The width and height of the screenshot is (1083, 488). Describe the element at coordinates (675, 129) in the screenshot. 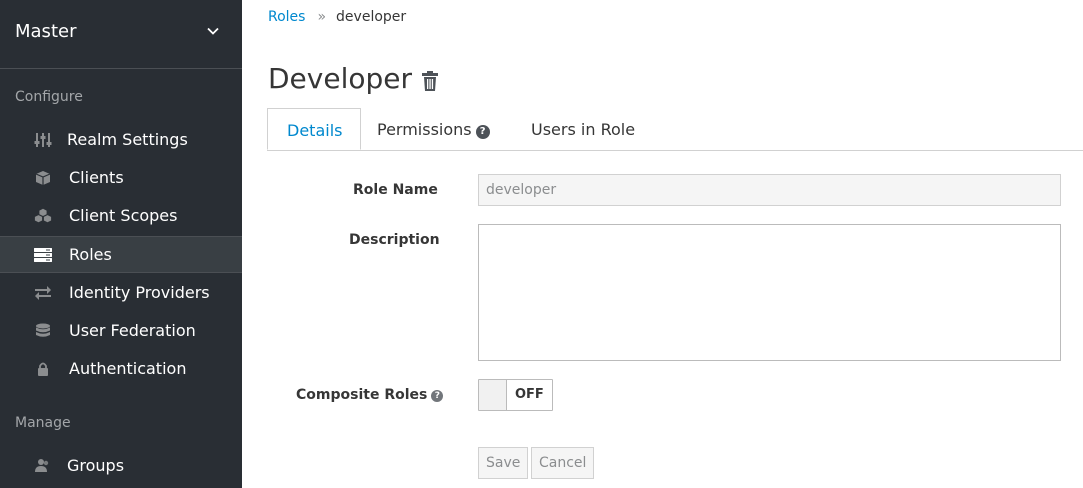

I see `tab-bar: Details Permissions? Users in Role` at that location.